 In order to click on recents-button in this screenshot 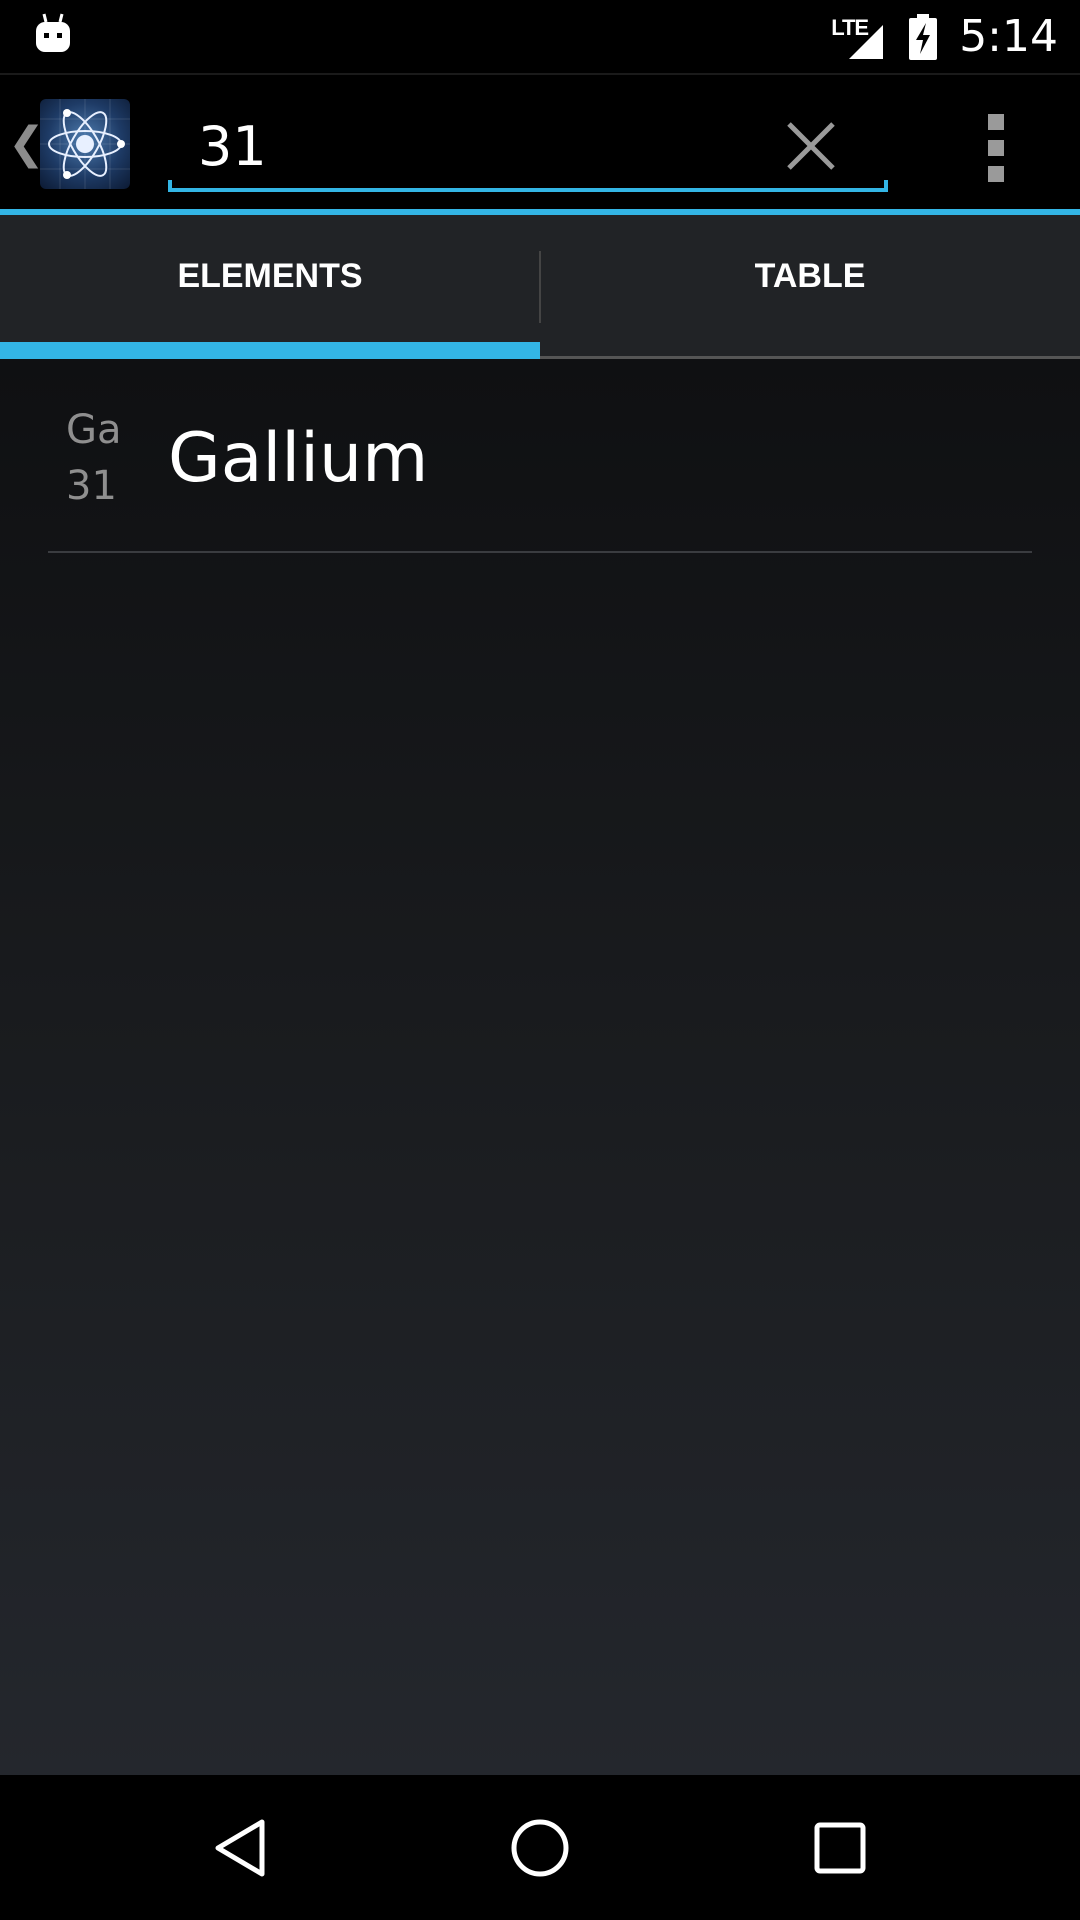, I will do `click(840, 1847)`.